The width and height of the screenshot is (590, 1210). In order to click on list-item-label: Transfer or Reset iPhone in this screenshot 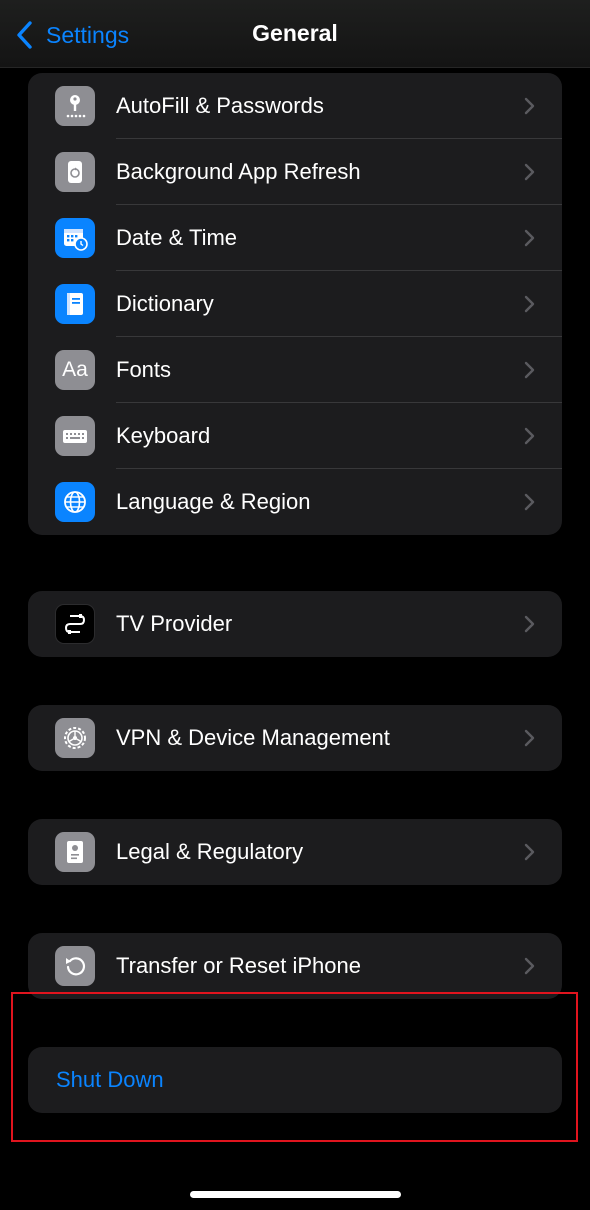, I will do `click(238, 965)`.